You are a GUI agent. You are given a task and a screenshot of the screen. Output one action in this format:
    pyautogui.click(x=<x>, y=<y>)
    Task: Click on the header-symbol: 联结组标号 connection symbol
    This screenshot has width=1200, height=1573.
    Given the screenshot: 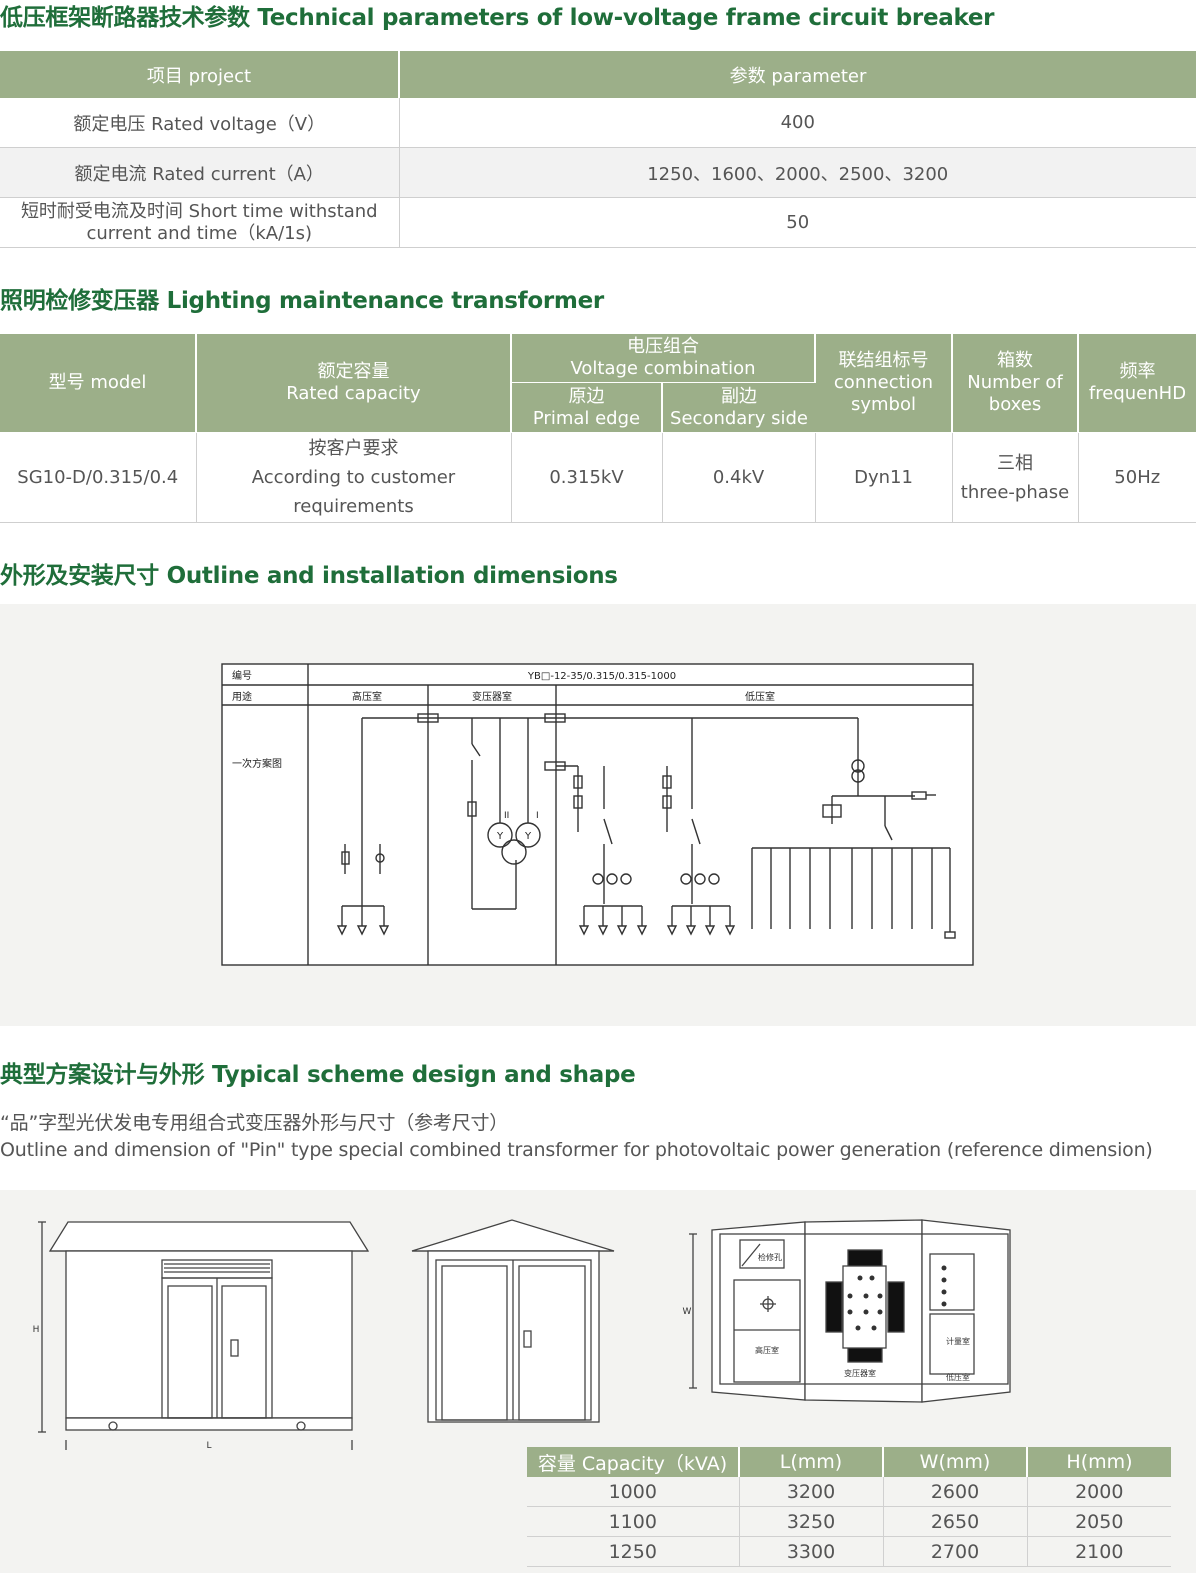 What is the action you would take?
    pyautogui.click(x=884, y=383)
    